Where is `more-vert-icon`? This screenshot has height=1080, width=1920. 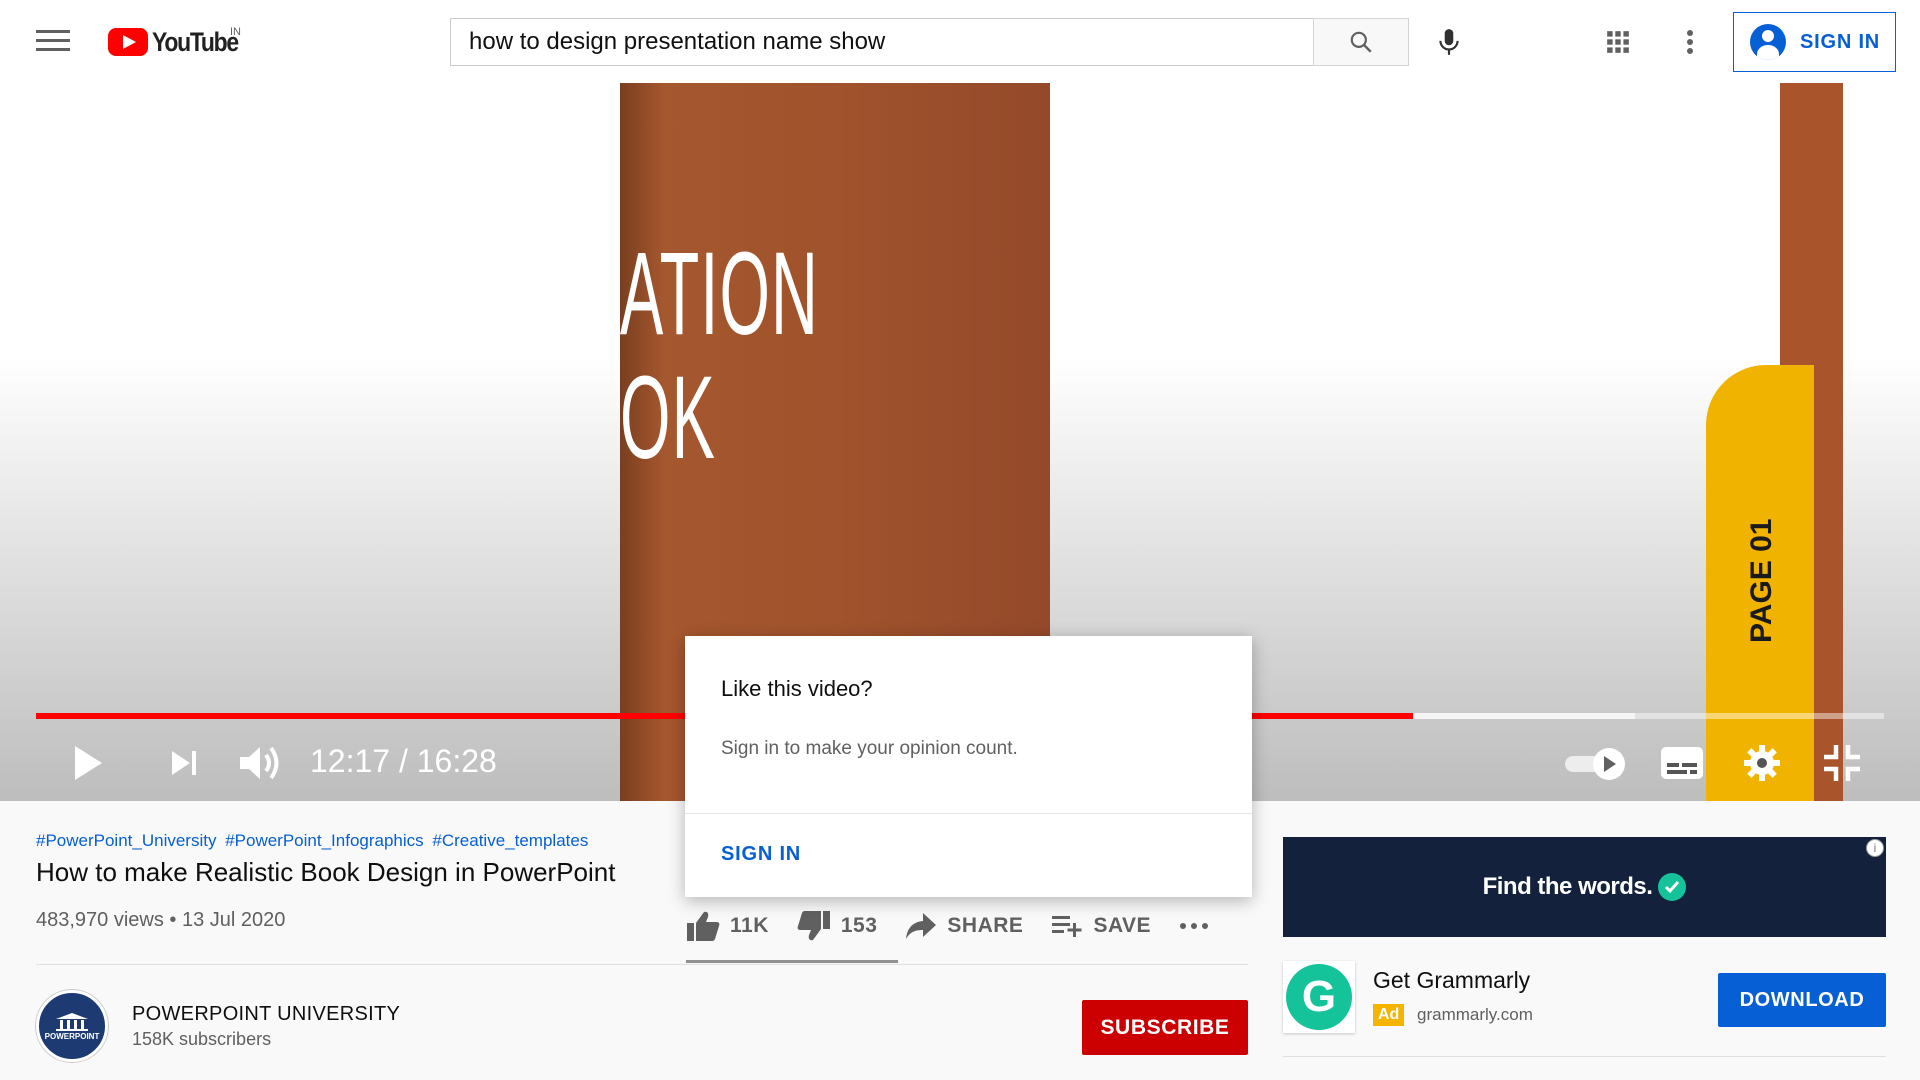
more-vert-icon is located at coordinates (1690, 42).